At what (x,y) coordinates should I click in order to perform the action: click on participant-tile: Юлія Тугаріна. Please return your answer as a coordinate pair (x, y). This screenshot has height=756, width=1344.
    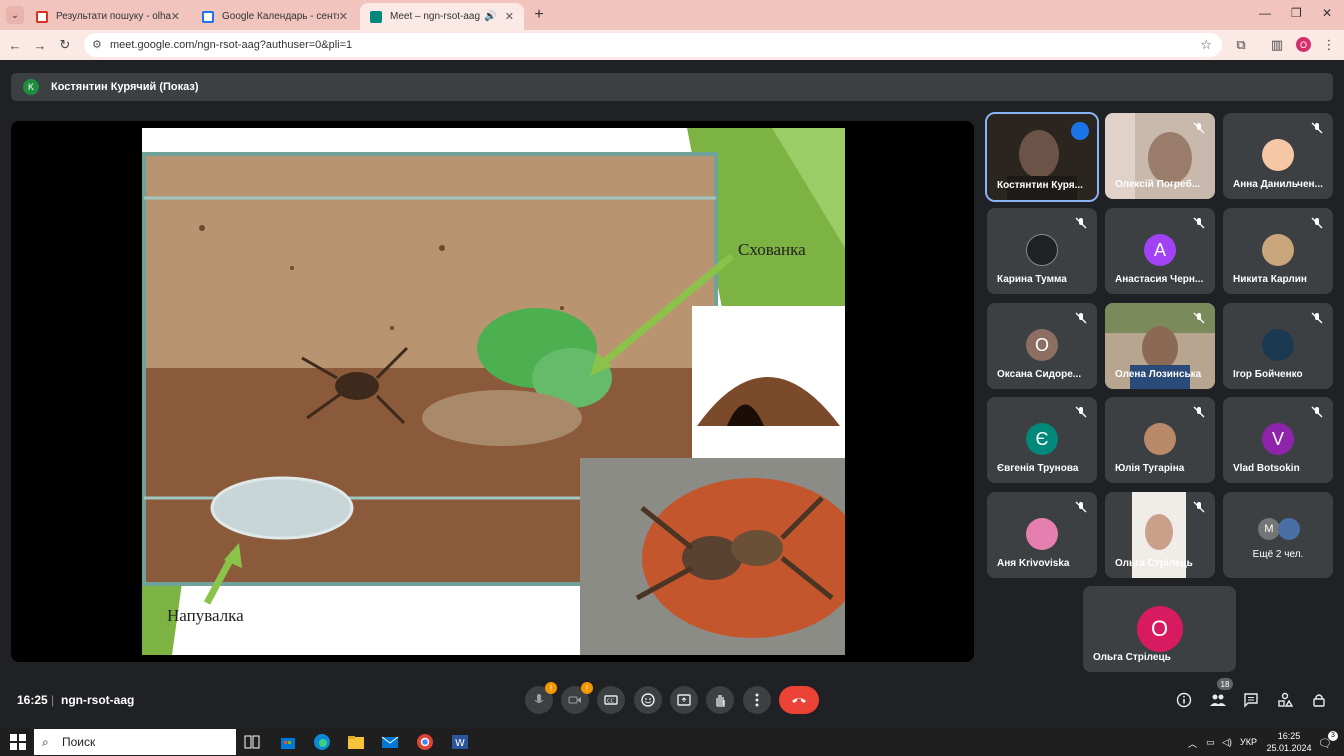
    Looking at the image, I should click on (1160, 440).